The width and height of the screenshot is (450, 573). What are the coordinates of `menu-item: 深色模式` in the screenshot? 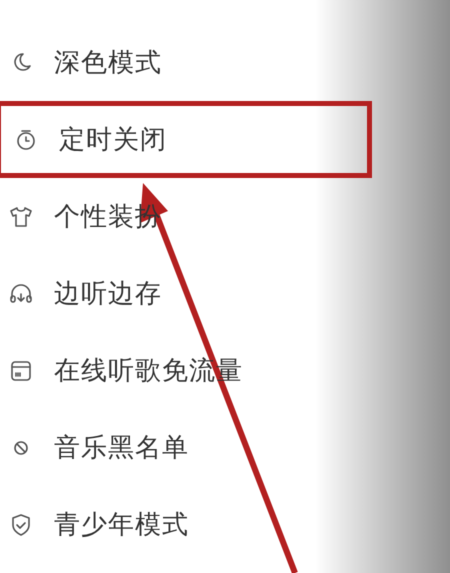 It's located at (186, 62).